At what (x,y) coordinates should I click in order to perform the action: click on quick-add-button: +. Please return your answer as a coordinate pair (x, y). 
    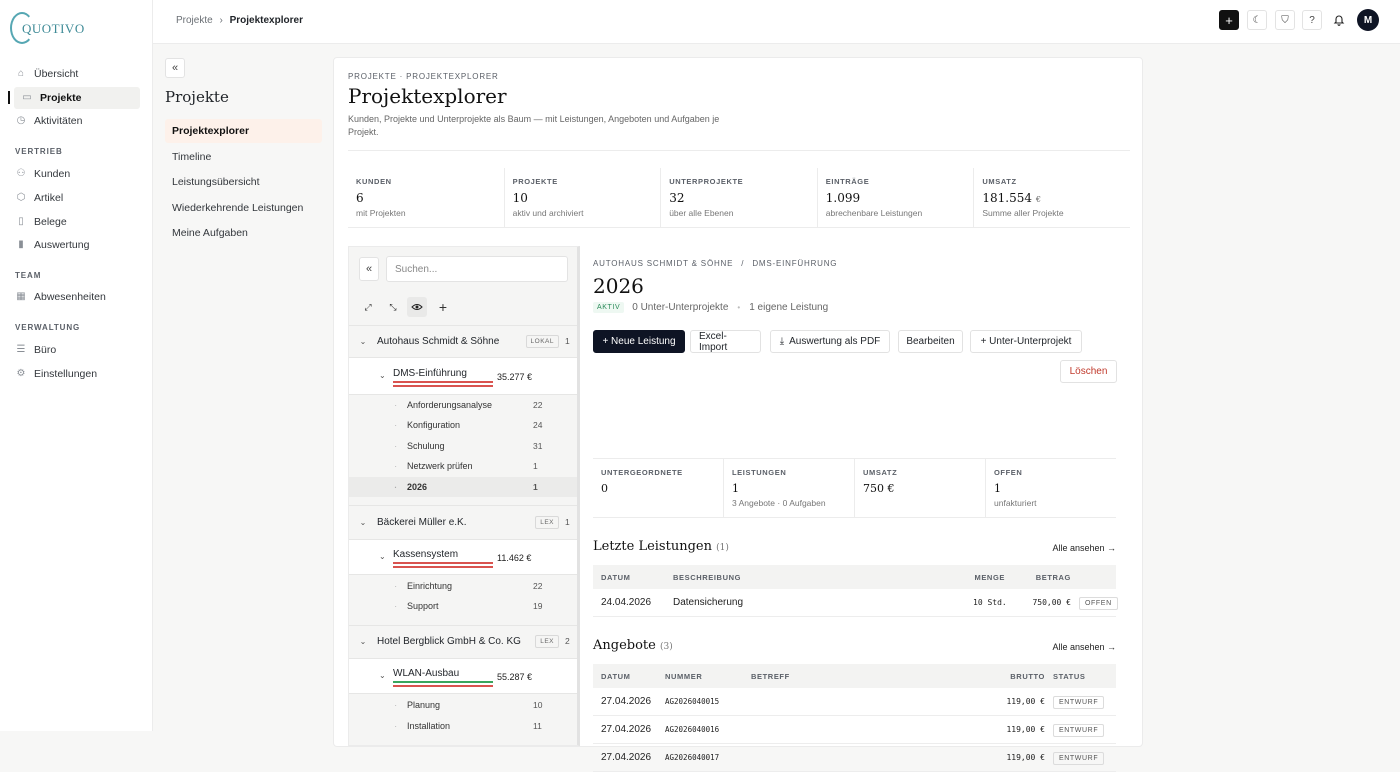
    Looking at the image, I should click on (1229, 20).